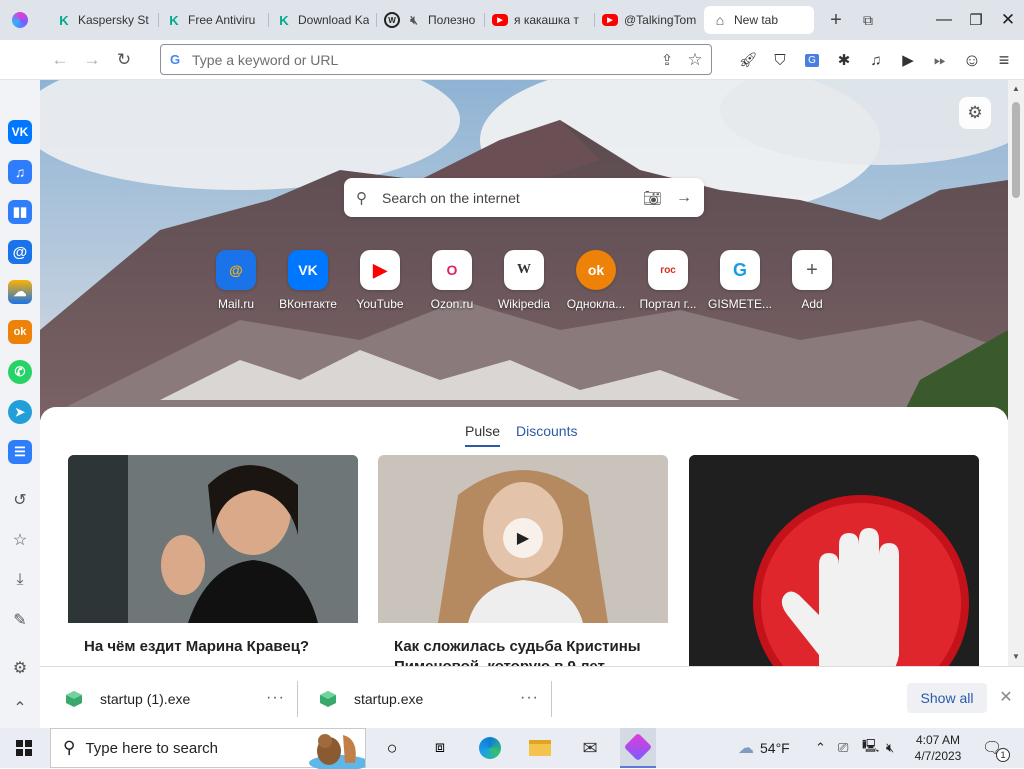  I want to click on notifications-button: 🗨︎ 1, so click(996, 748).